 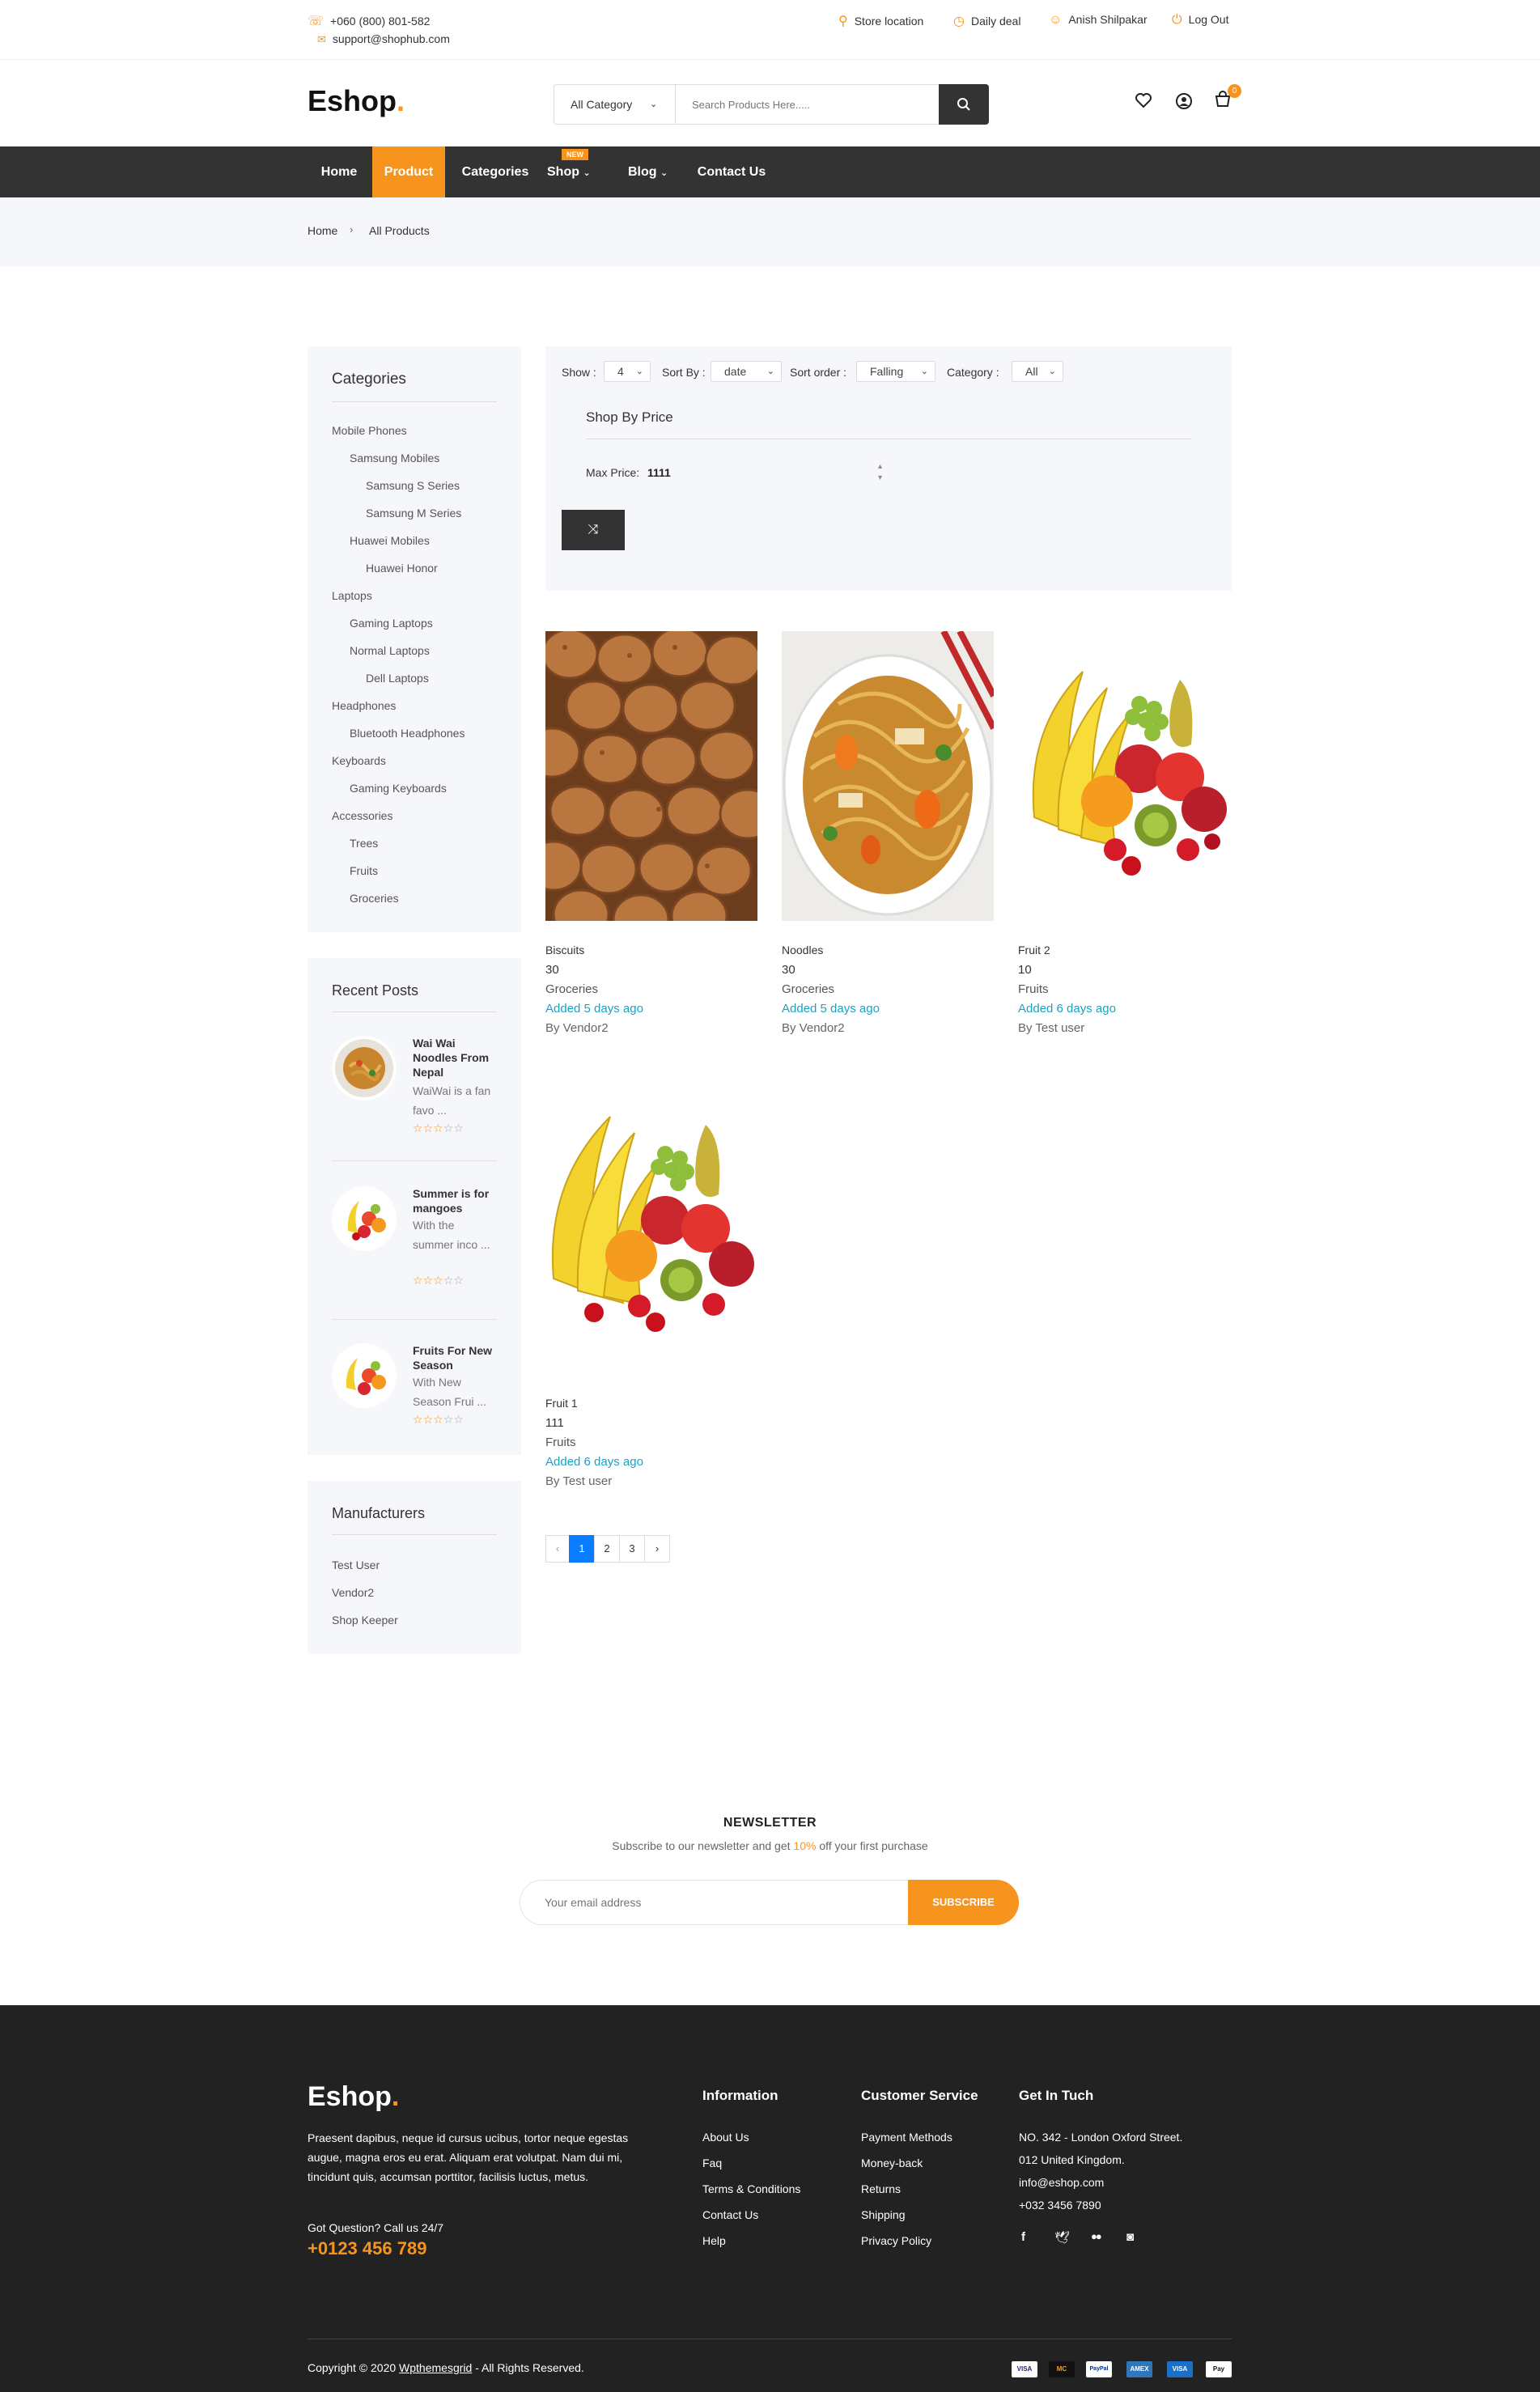 What do you see at coordinates (1099, 20) in the screenshot?
I see `user-account-link: ☺ Anish Shilpakar` at bounding box center [1099, 20].